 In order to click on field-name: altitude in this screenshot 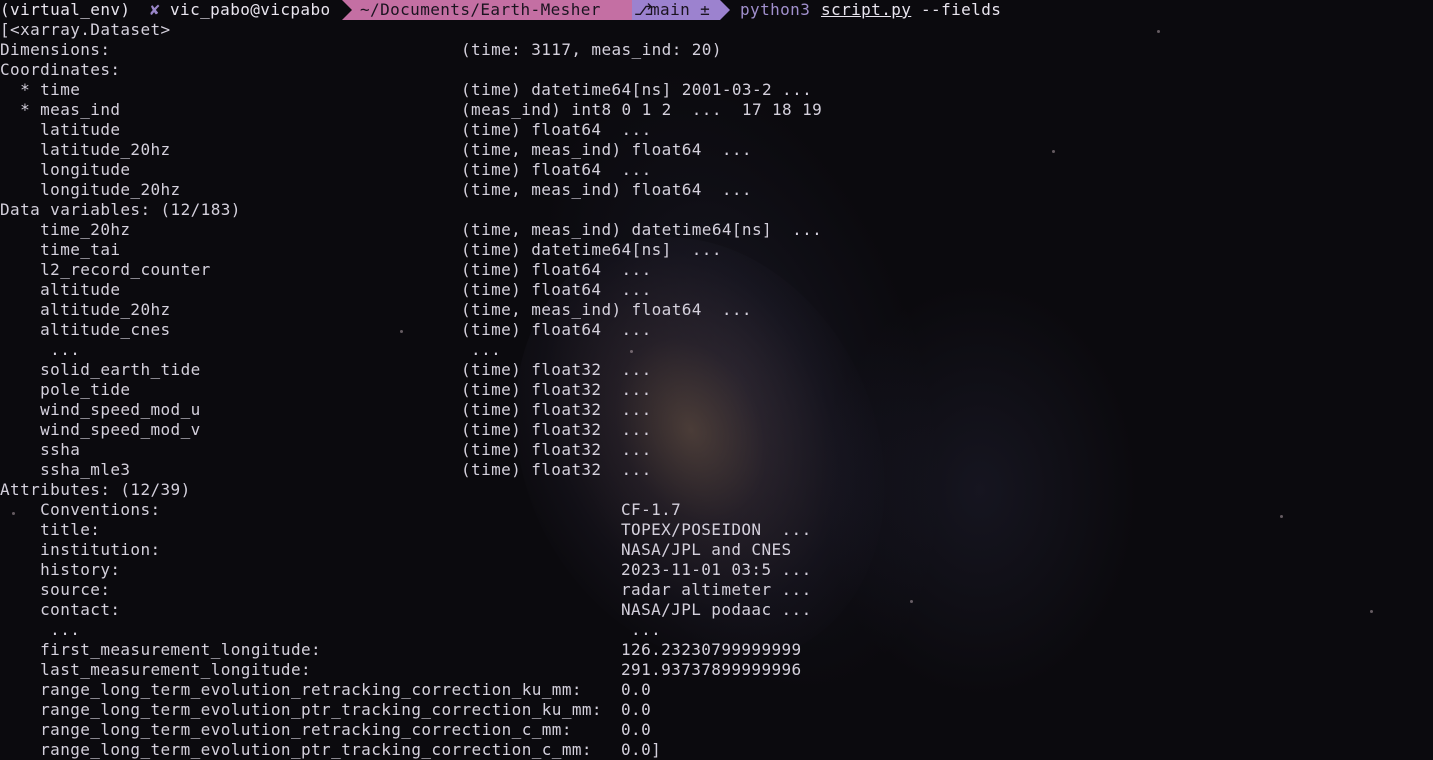, I will do `click(60, 289)`.